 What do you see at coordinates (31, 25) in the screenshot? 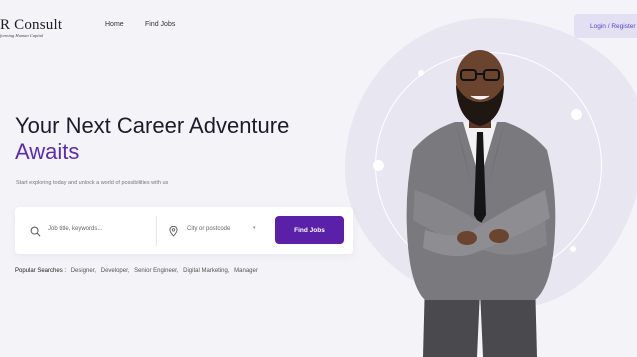
I see `logo-text: R Consult` at bounding box center [31, 25].